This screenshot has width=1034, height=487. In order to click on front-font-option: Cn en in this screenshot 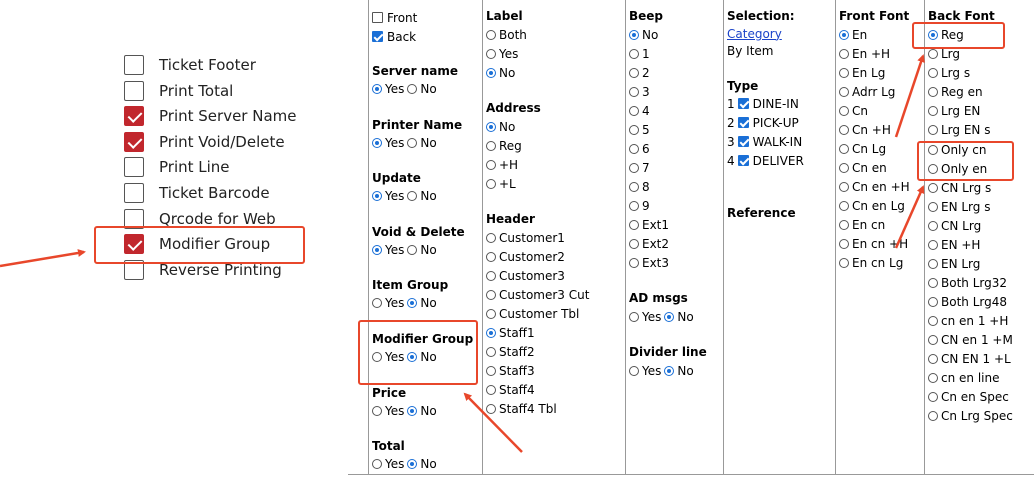, I will do `click(863, 167)`.